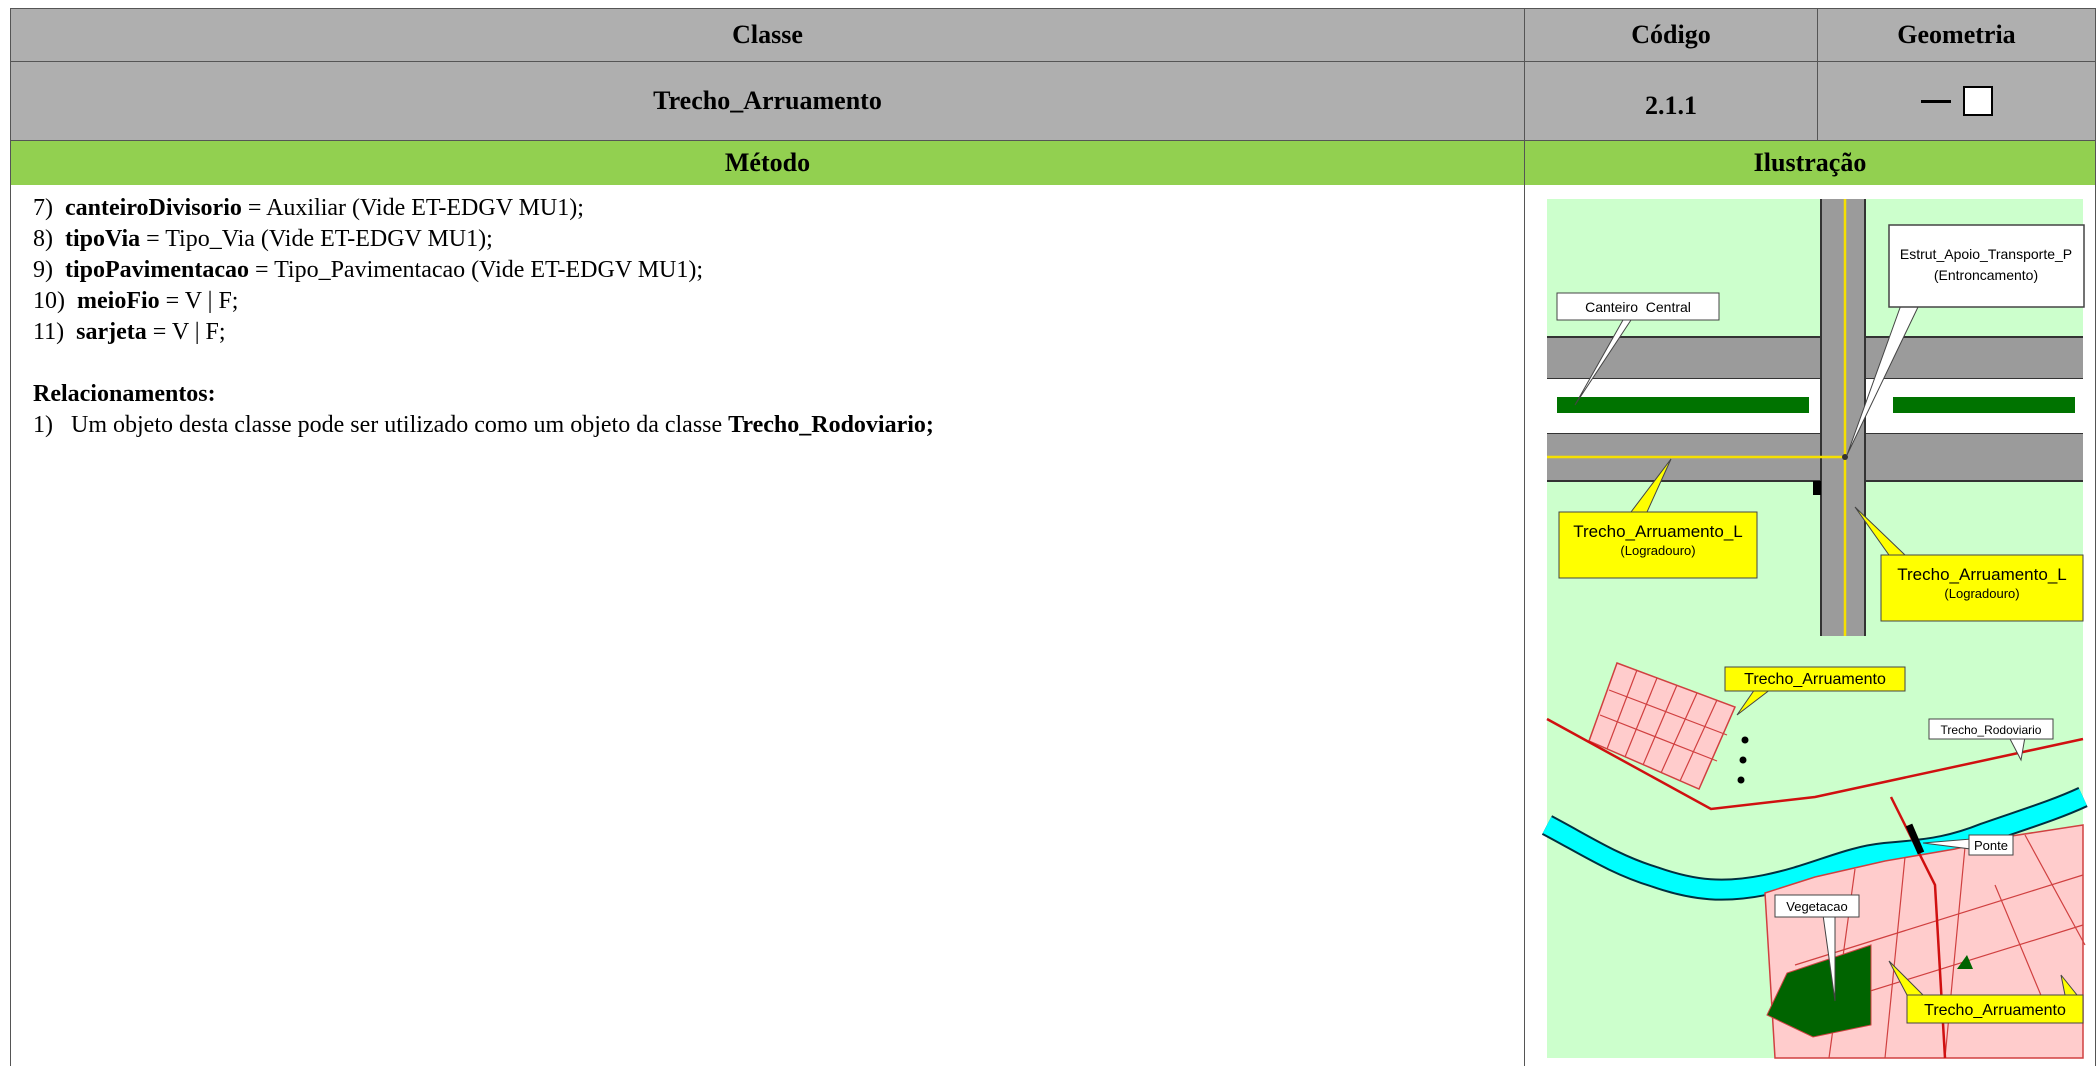 The height and width of the screenshot is (1066, 2096). I want to click on method-item: 10) meioFio = V | F;, so click(136, 301).